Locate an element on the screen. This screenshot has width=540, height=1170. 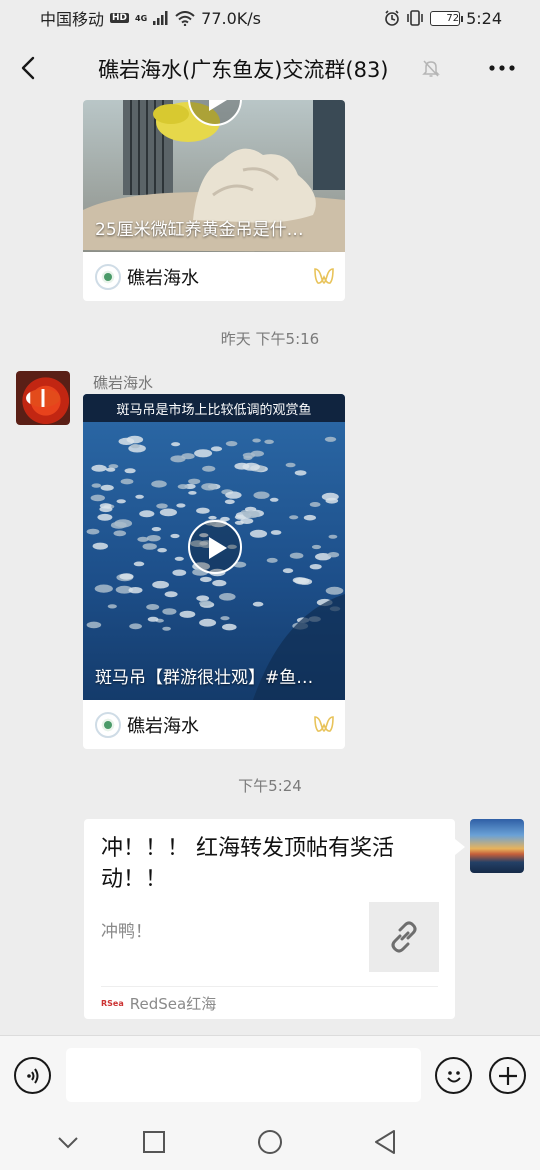
emoji-icon is located at coordinates (453, 1076).